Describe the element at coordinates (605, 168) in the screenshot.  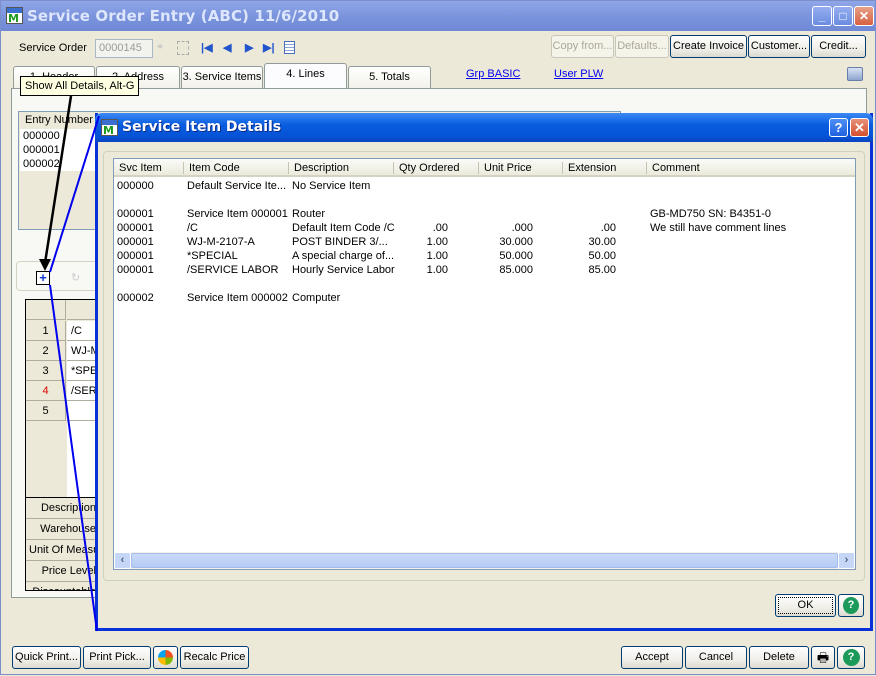
I see `column-header-extension: Extension` at that location.